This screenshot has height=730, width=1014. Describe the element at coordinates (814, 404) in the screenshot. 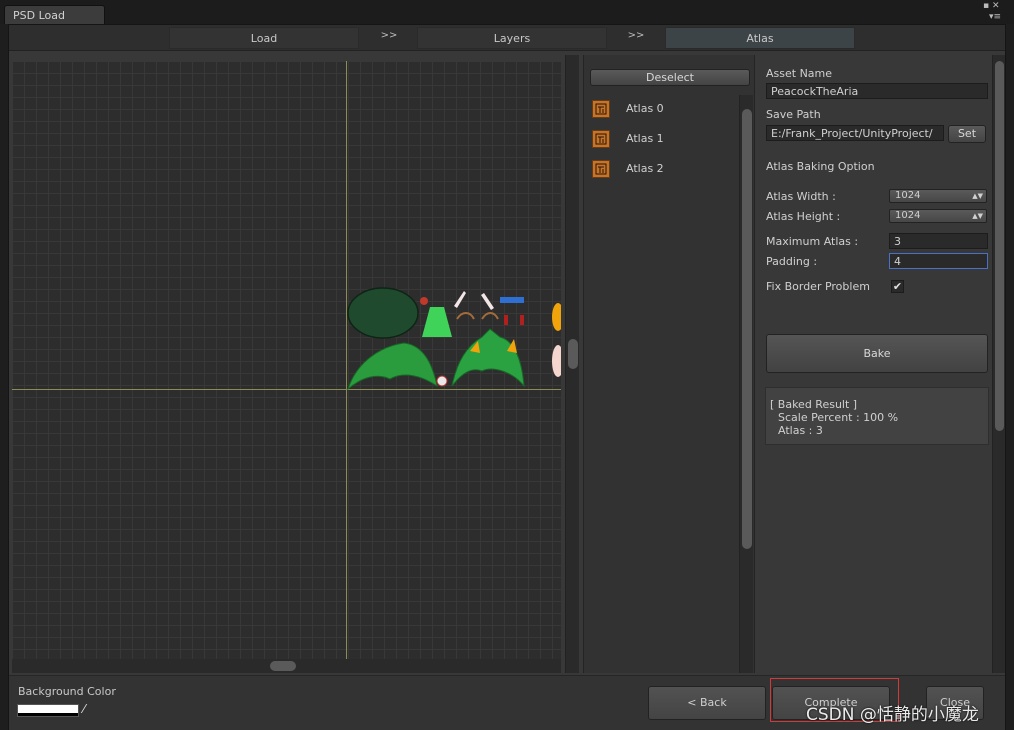

I see `baked-result-title: [ Baked Result ]` at that location.